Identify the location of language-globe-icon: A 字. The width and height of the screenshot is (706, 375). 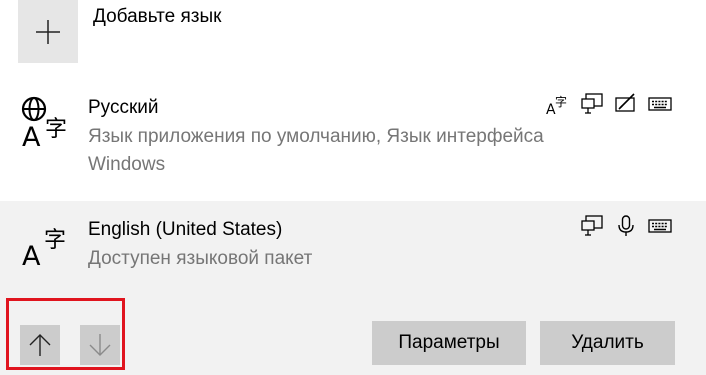
(44, 124).